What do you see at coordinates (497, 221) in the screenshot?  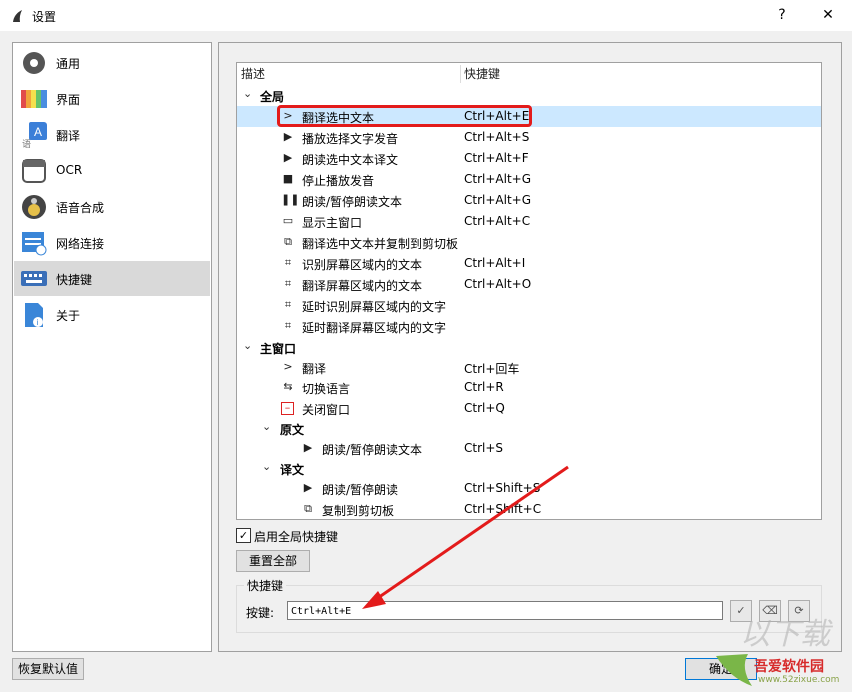 I see `row-shortcut: Ctrl+Alt+C` at bounding box center [497, 221].